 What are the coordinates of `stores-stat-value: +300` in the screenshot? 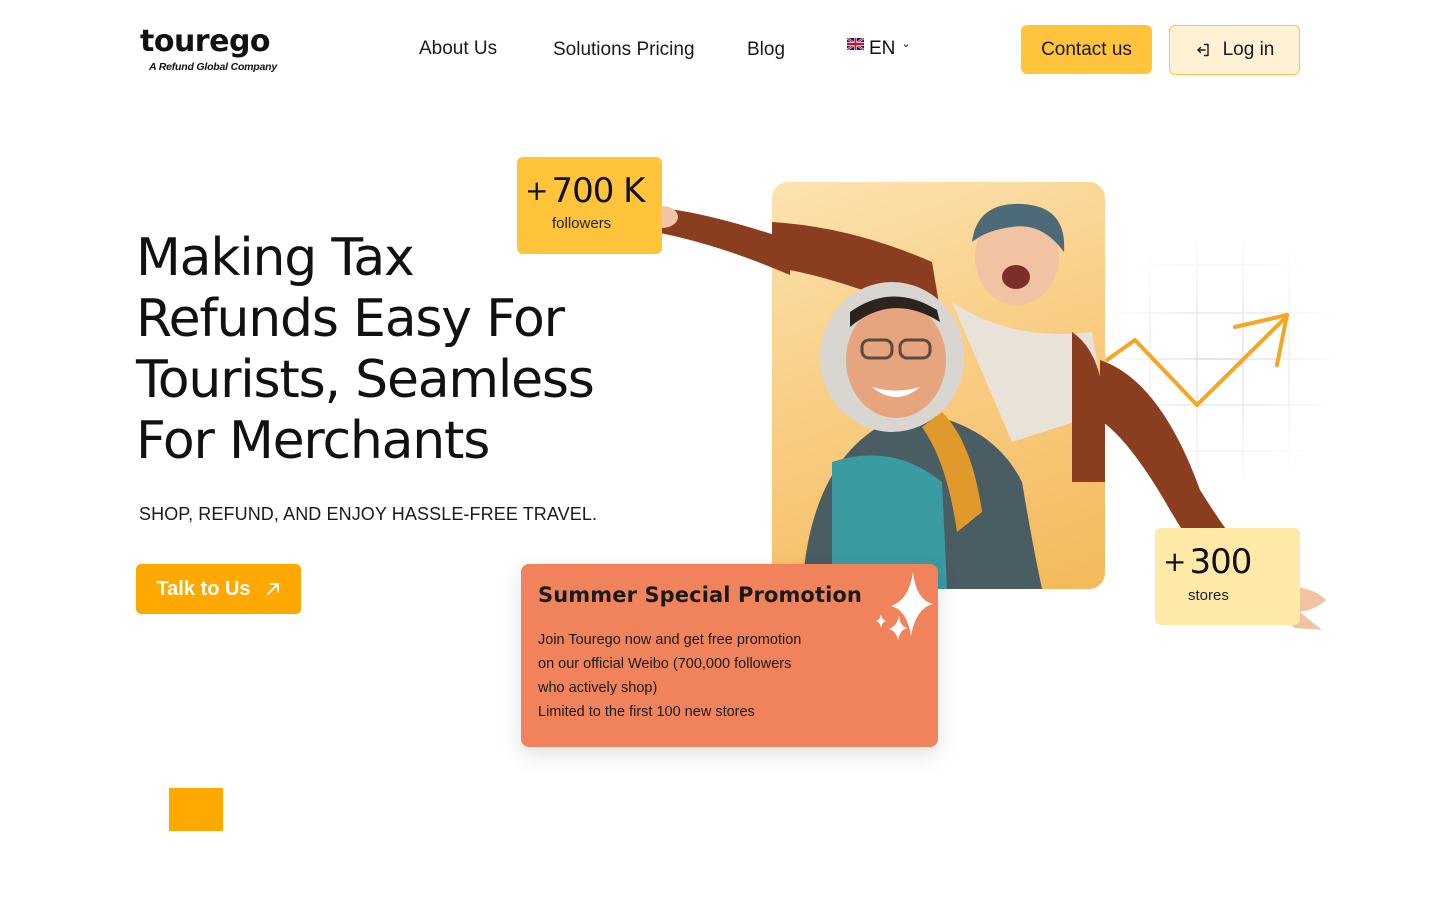 It's located at (1207, 562).